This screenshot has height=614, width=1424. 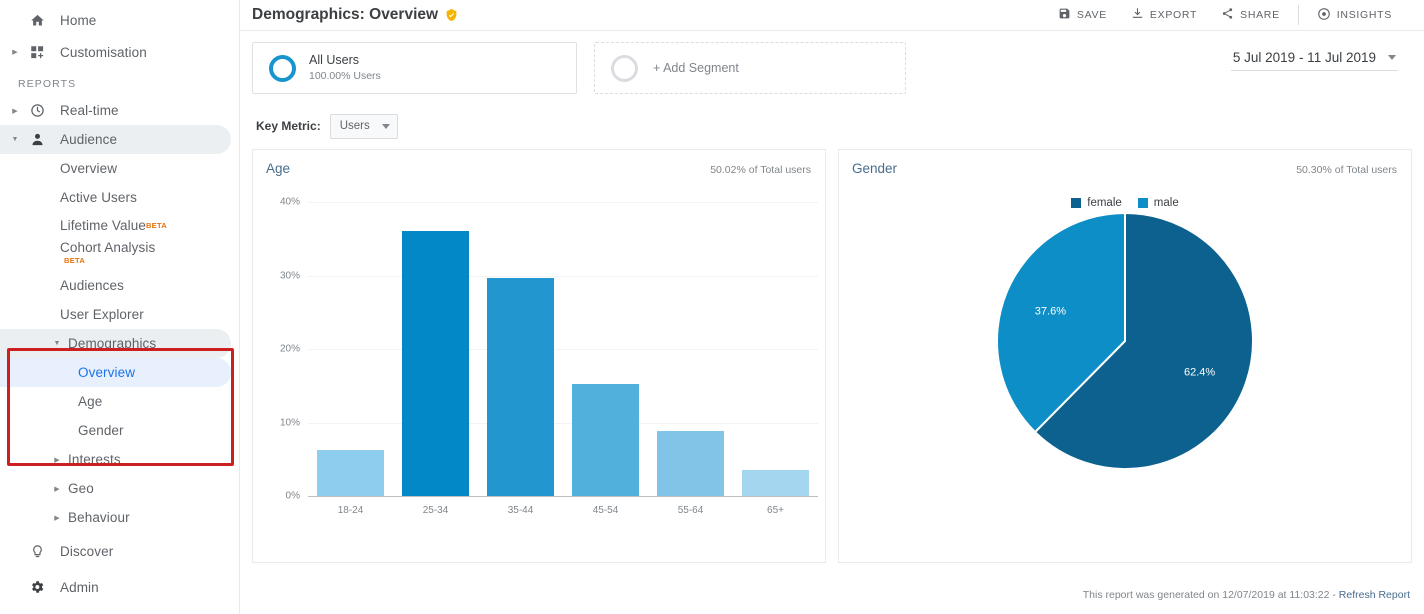 What do you see at coordinates (115, 255) in the screenshot?
I see `sidebar-item-cohort-analysis: ▶ Cohort Analysis BETA` at bounding box center [115, 255].